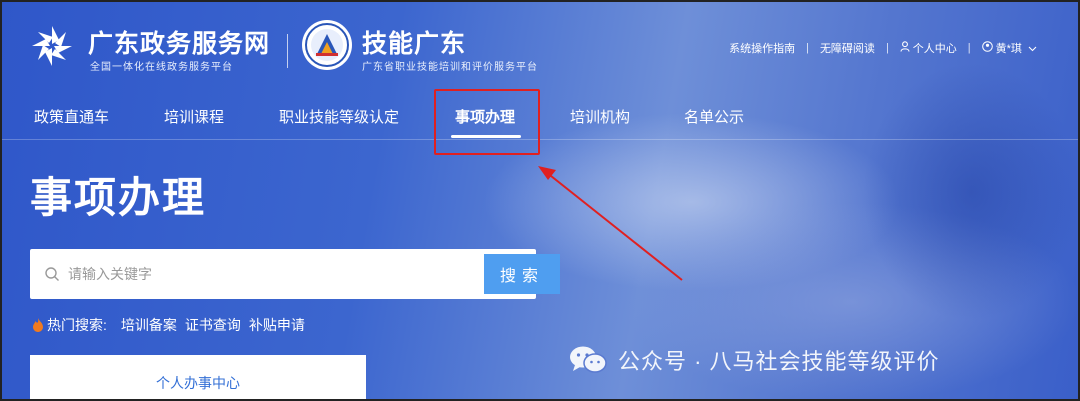  What do you see at coordinates (847, 48) in the screenshot?
I see `accessibility-link: 无障碍阅读` at bounding box center [847, 48].